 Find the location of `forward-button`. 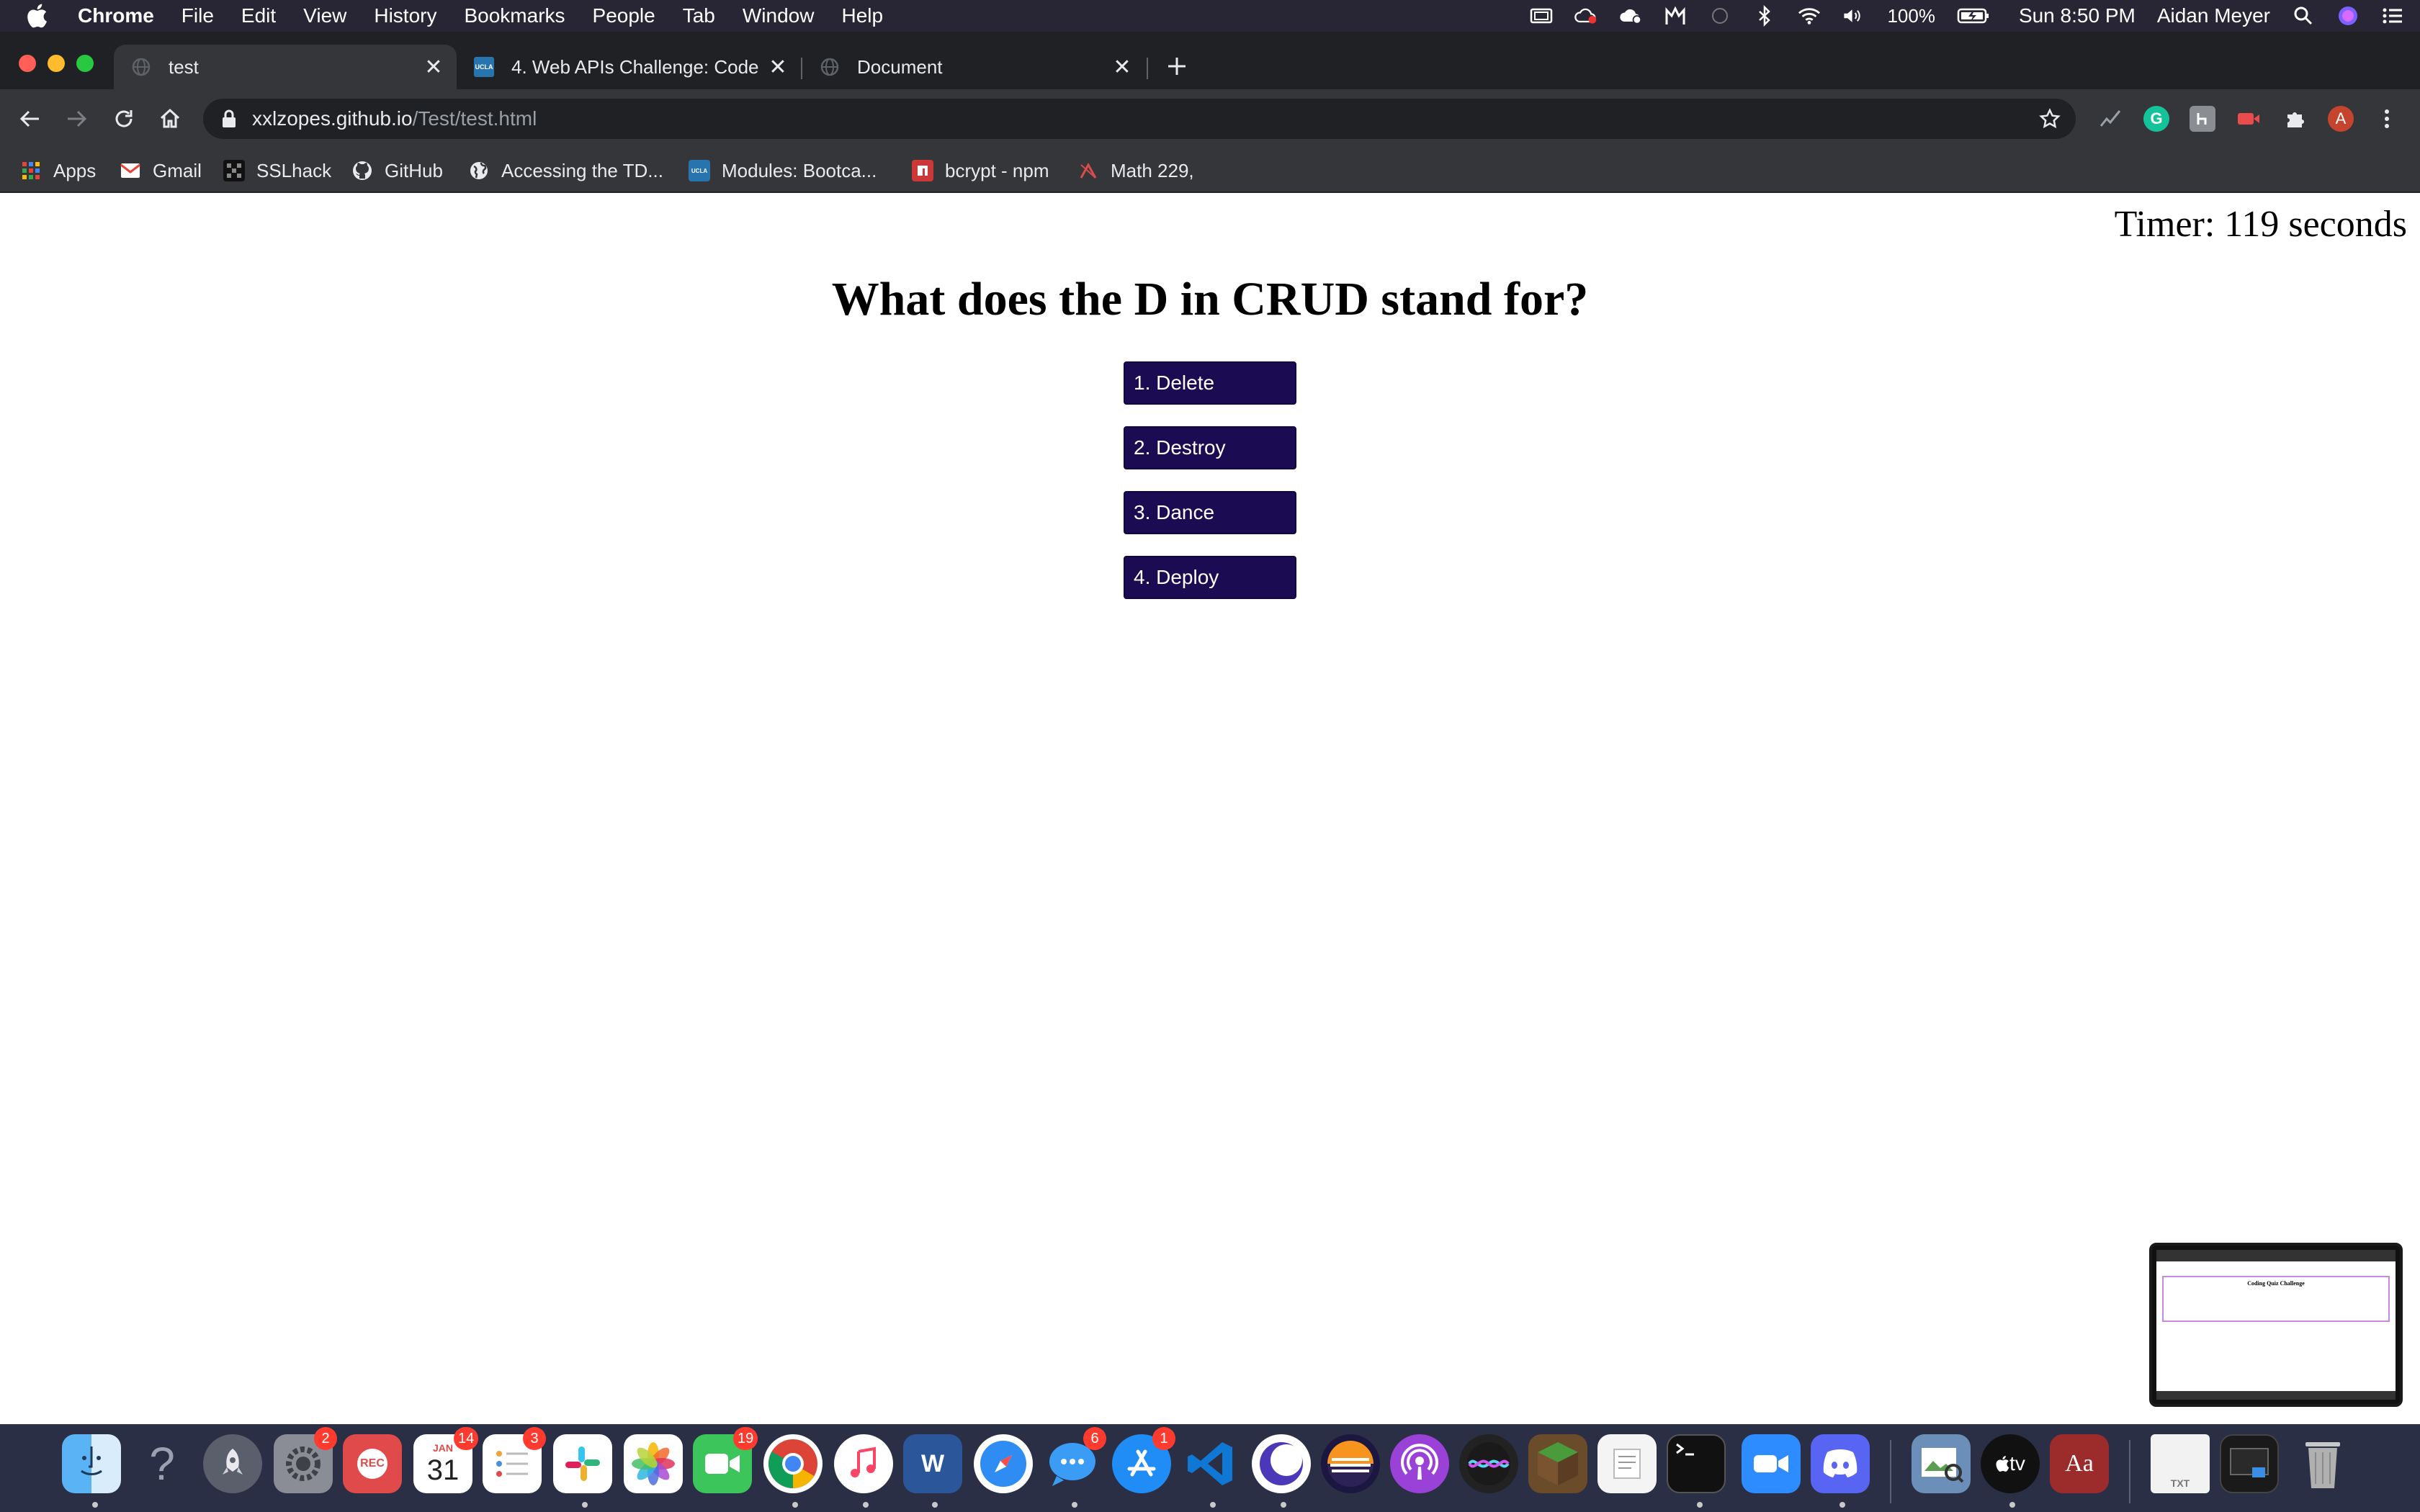

forward-button is located at coordinates (76, 119).